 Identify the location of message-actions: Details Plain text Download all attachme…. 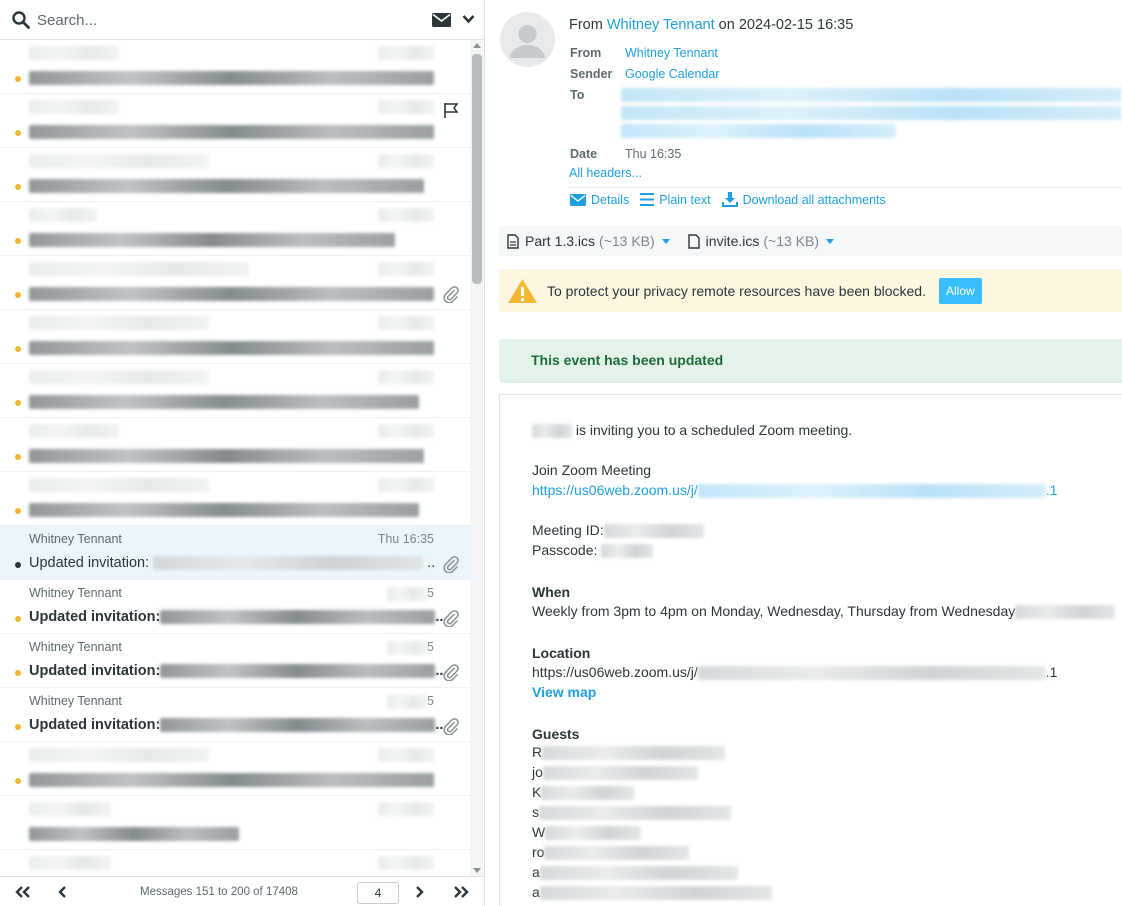
(733, 199).